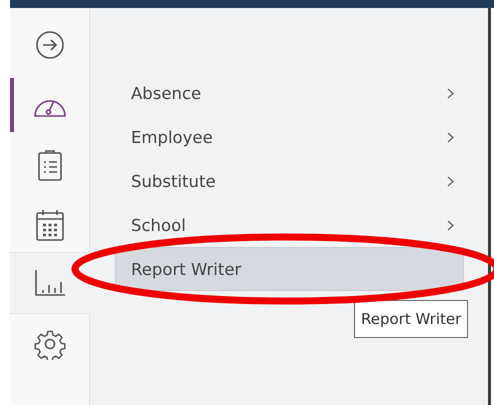  I want to click on bar-chart-icon, so click(50, 283).